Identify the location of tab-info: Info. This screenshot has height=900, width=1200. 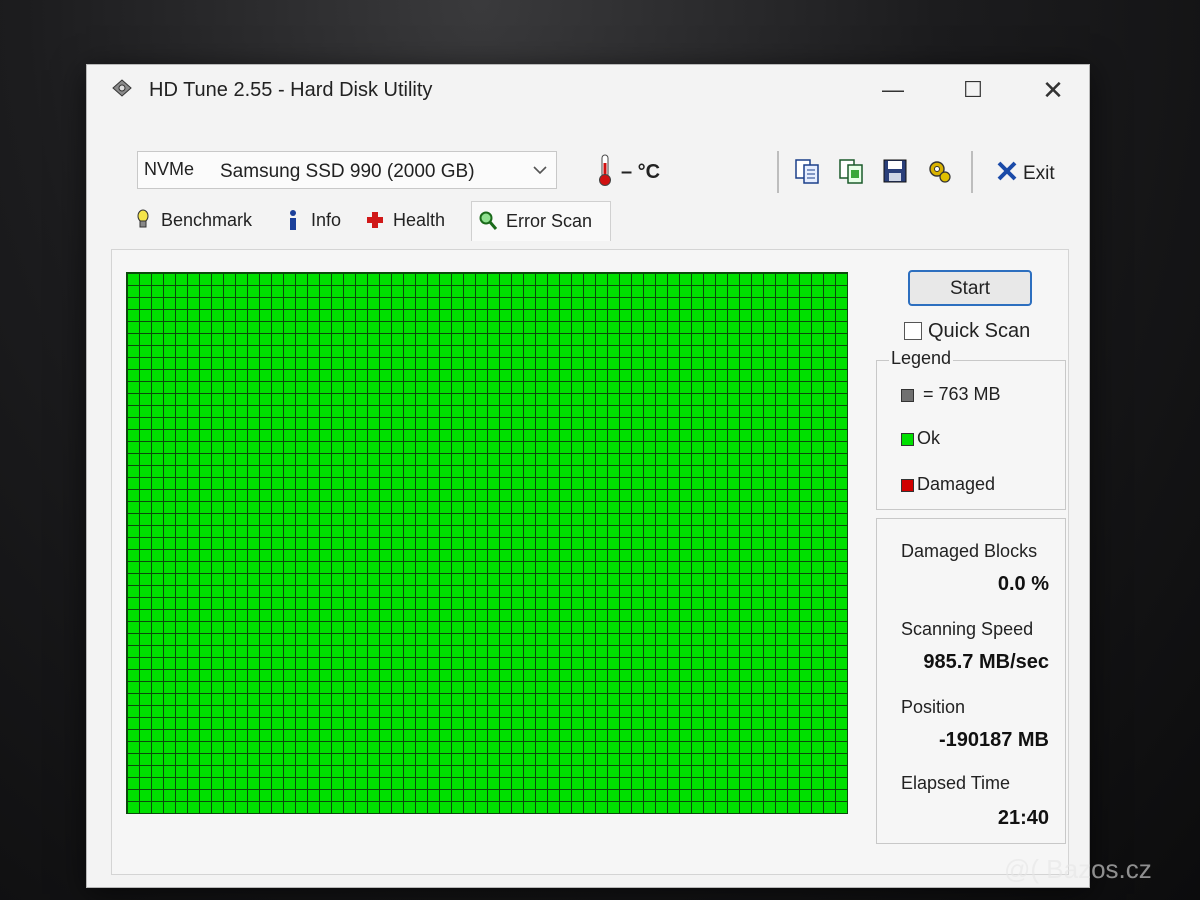
(315, 221).